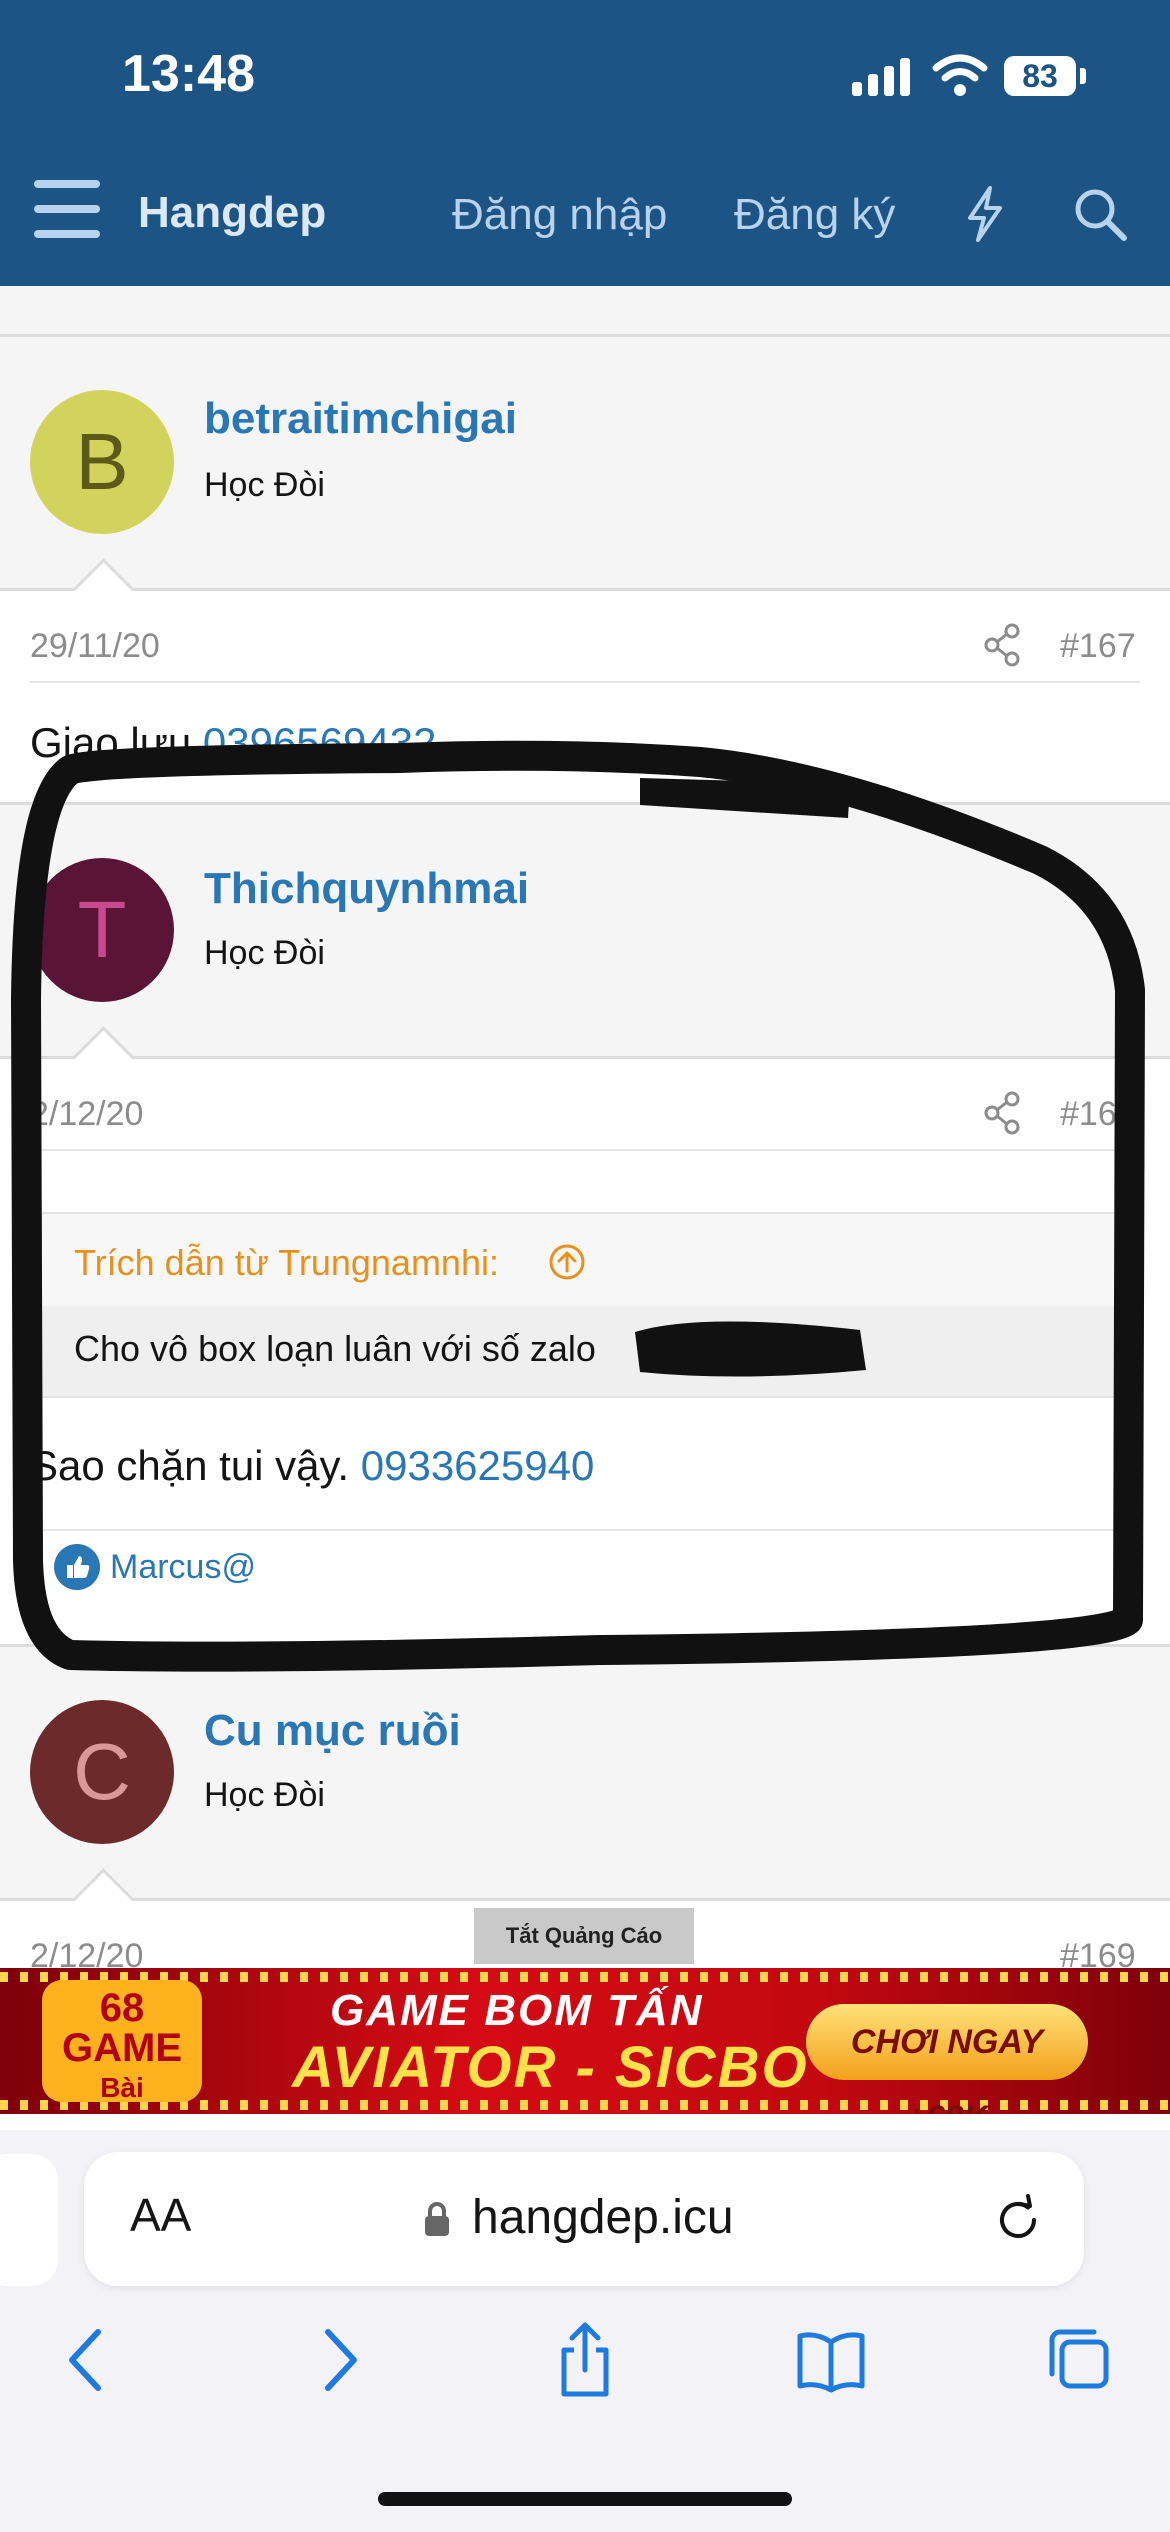  Describe the element at coordinates (183, 1567) in the screenshot. I see `reaction-user: Marcus@` at that location.